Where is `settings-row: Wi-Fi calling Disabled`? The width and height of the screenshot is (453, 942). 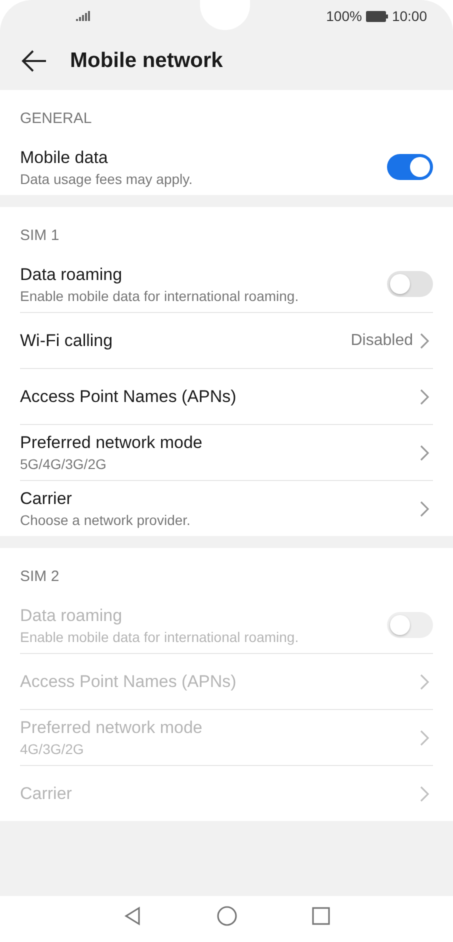 settings-row: Wi-Fi calling Disabled is located at coordinates (226, 340).